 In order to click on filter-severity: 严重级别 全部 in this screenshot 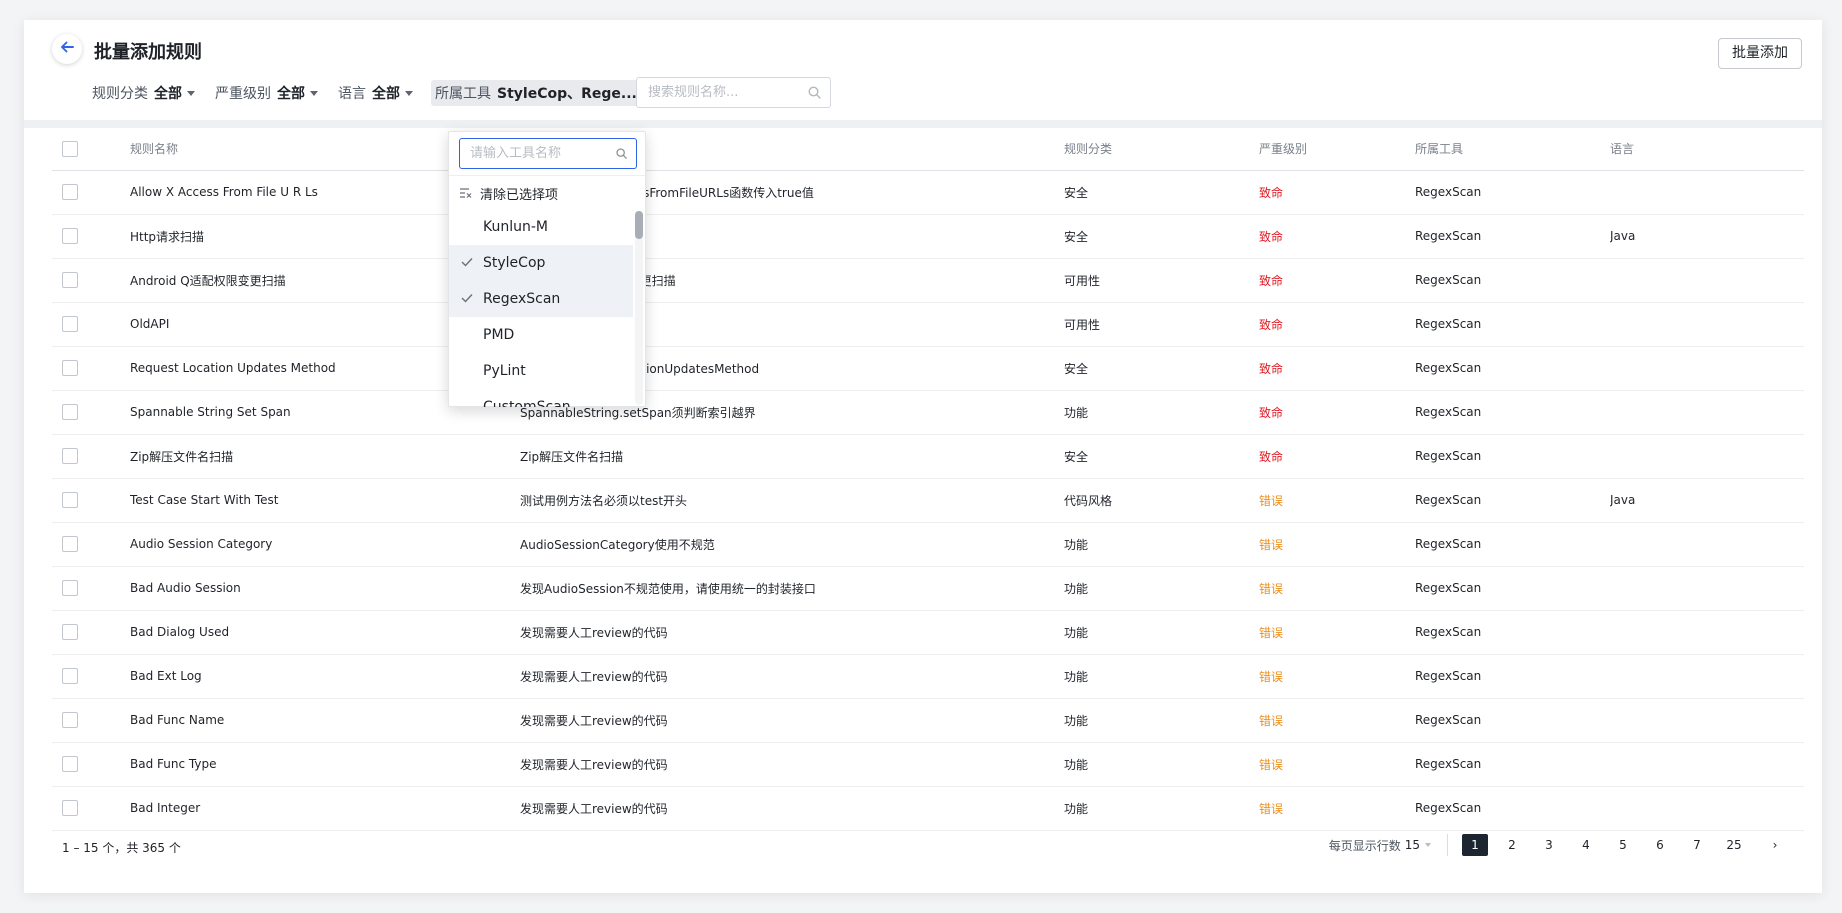, I will do `click(266, 93)`.